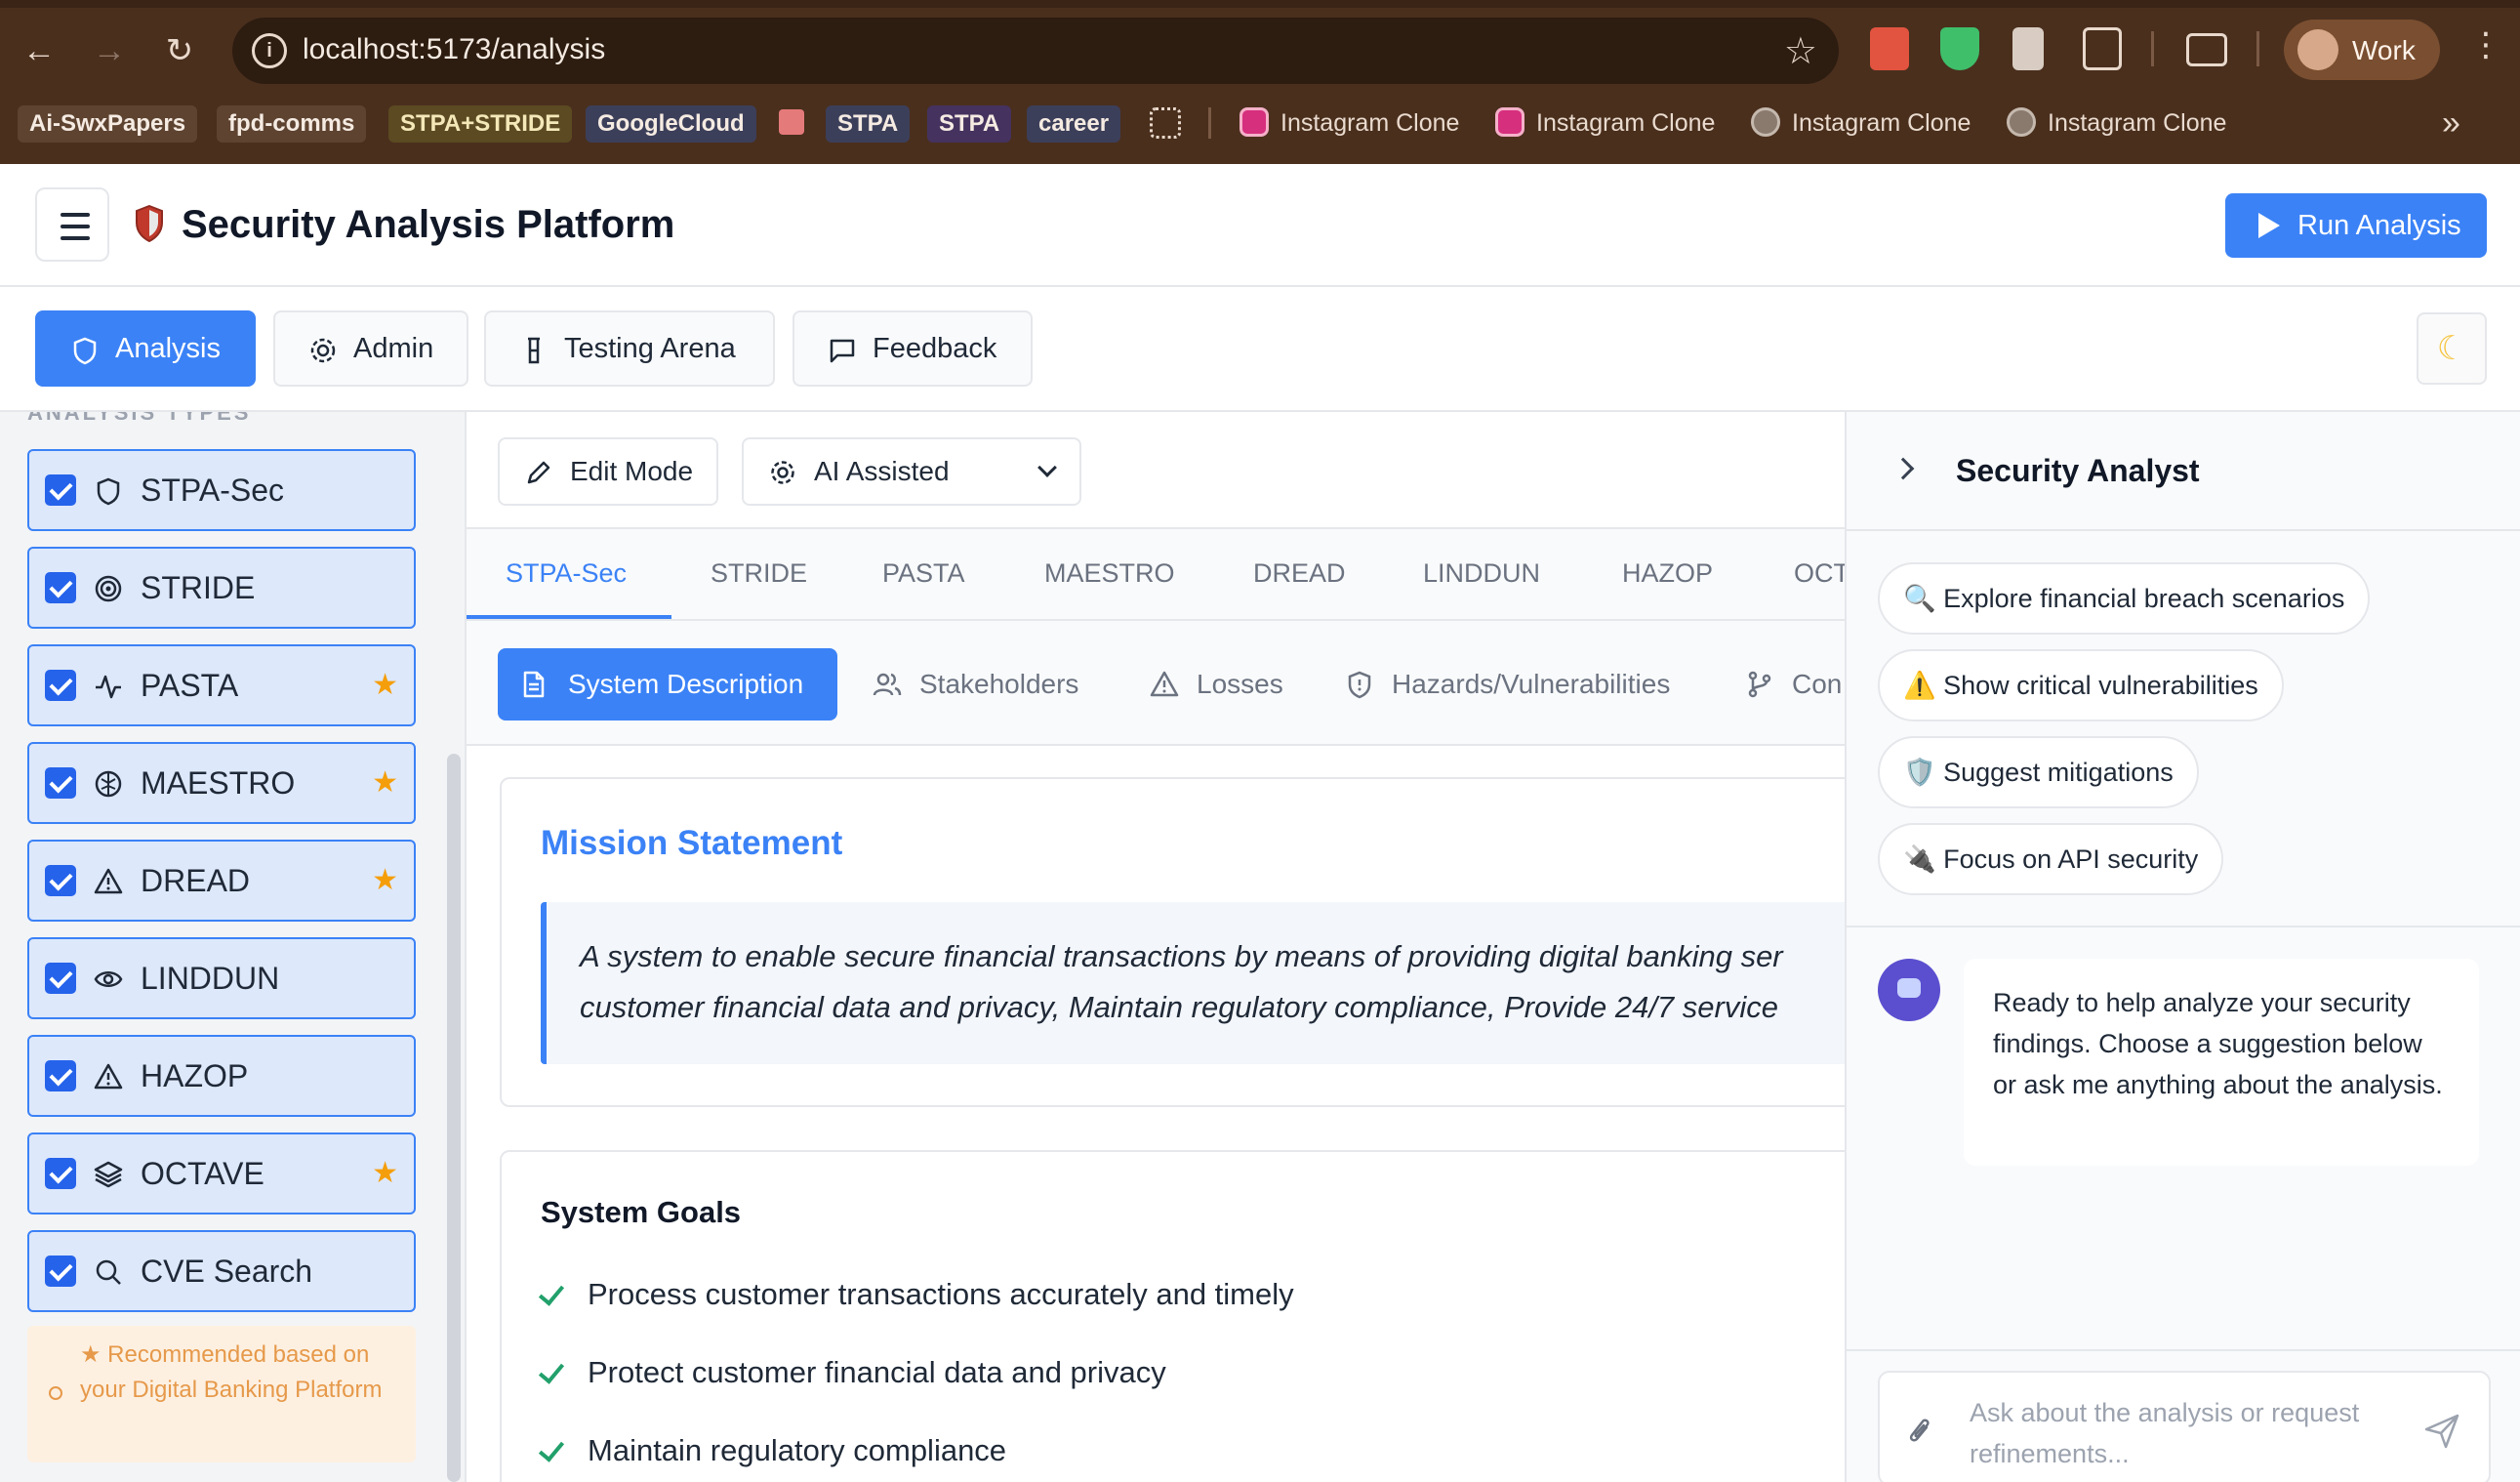  I want to click on paperclip-icon, so click(1919, 1432).